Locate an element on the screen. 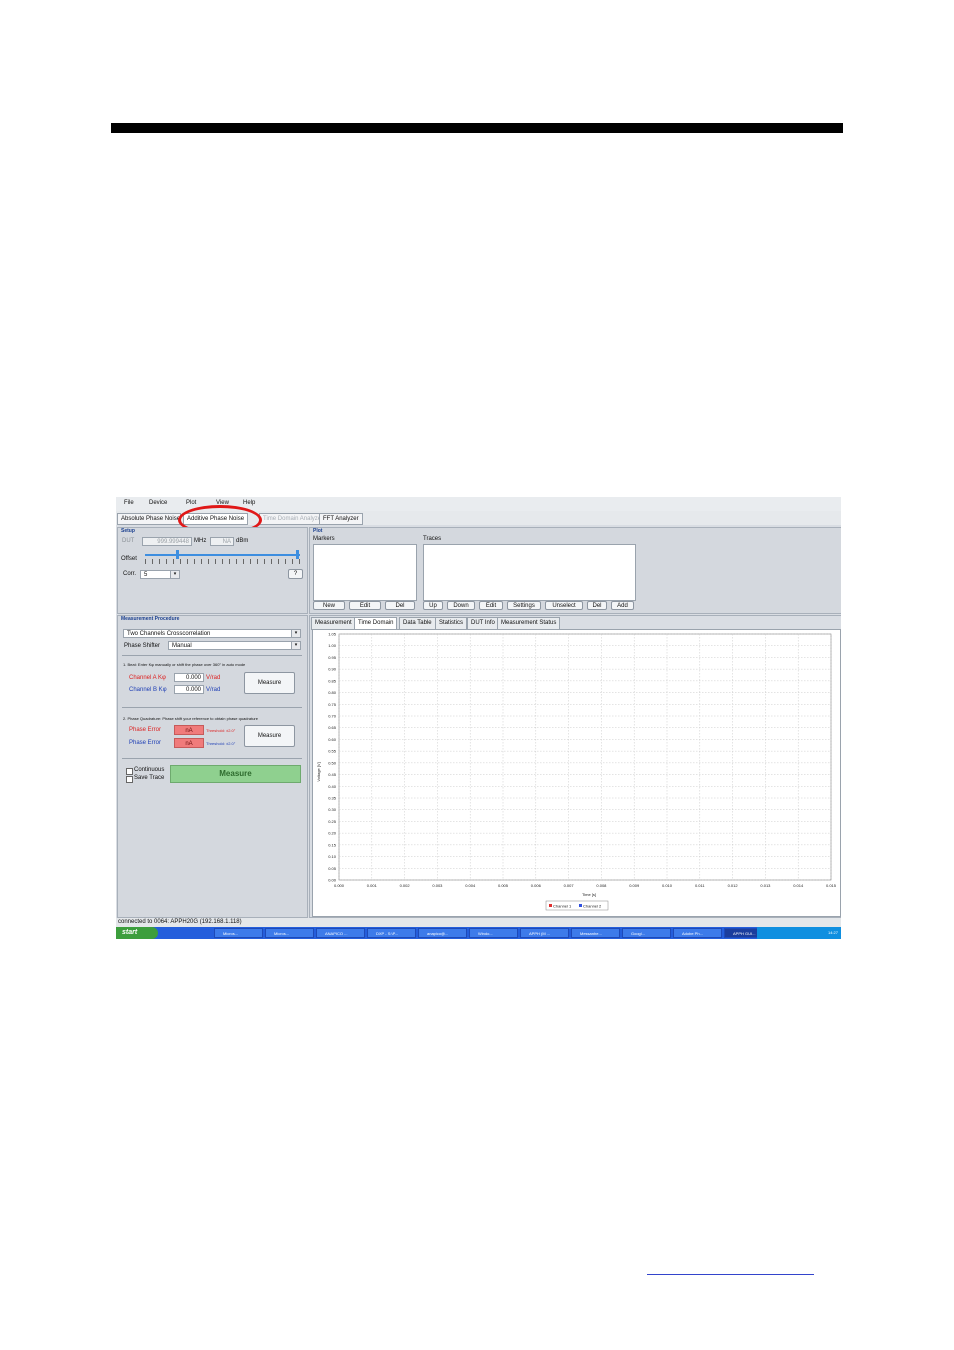 This screenshot has height=1350, width=954. trace-up-button: Up is located at coordinates (433, 605).